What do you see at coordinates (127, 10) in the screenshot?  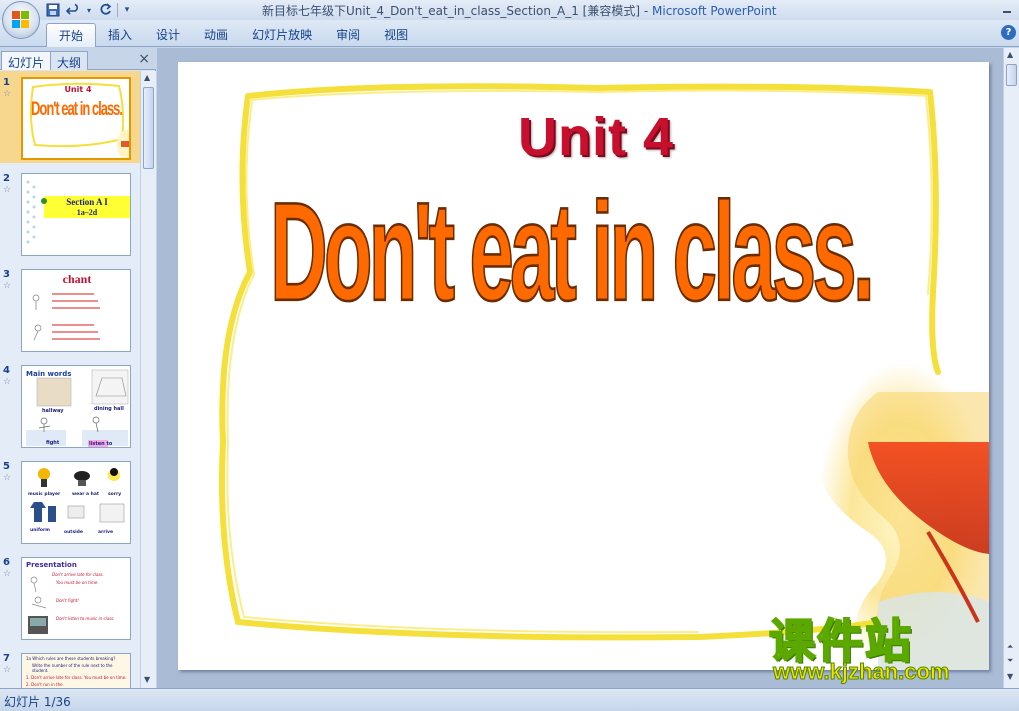 I see `customize-qat-icon: ▾` at bounding box center [127, 10].